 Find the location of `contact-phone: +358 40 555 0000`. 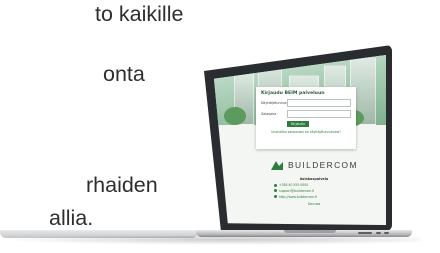

contact-phone: +358 40 555 0000 is located at coordinates (314, 185).